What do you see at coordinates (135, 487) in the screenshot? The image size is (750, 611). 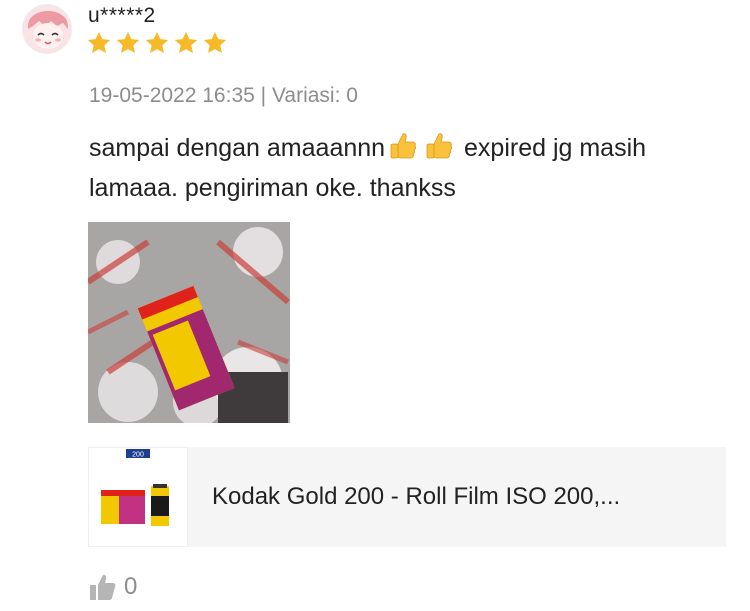 I see `kodak-film-box-icon: 200` at bounding box center [135, 487].